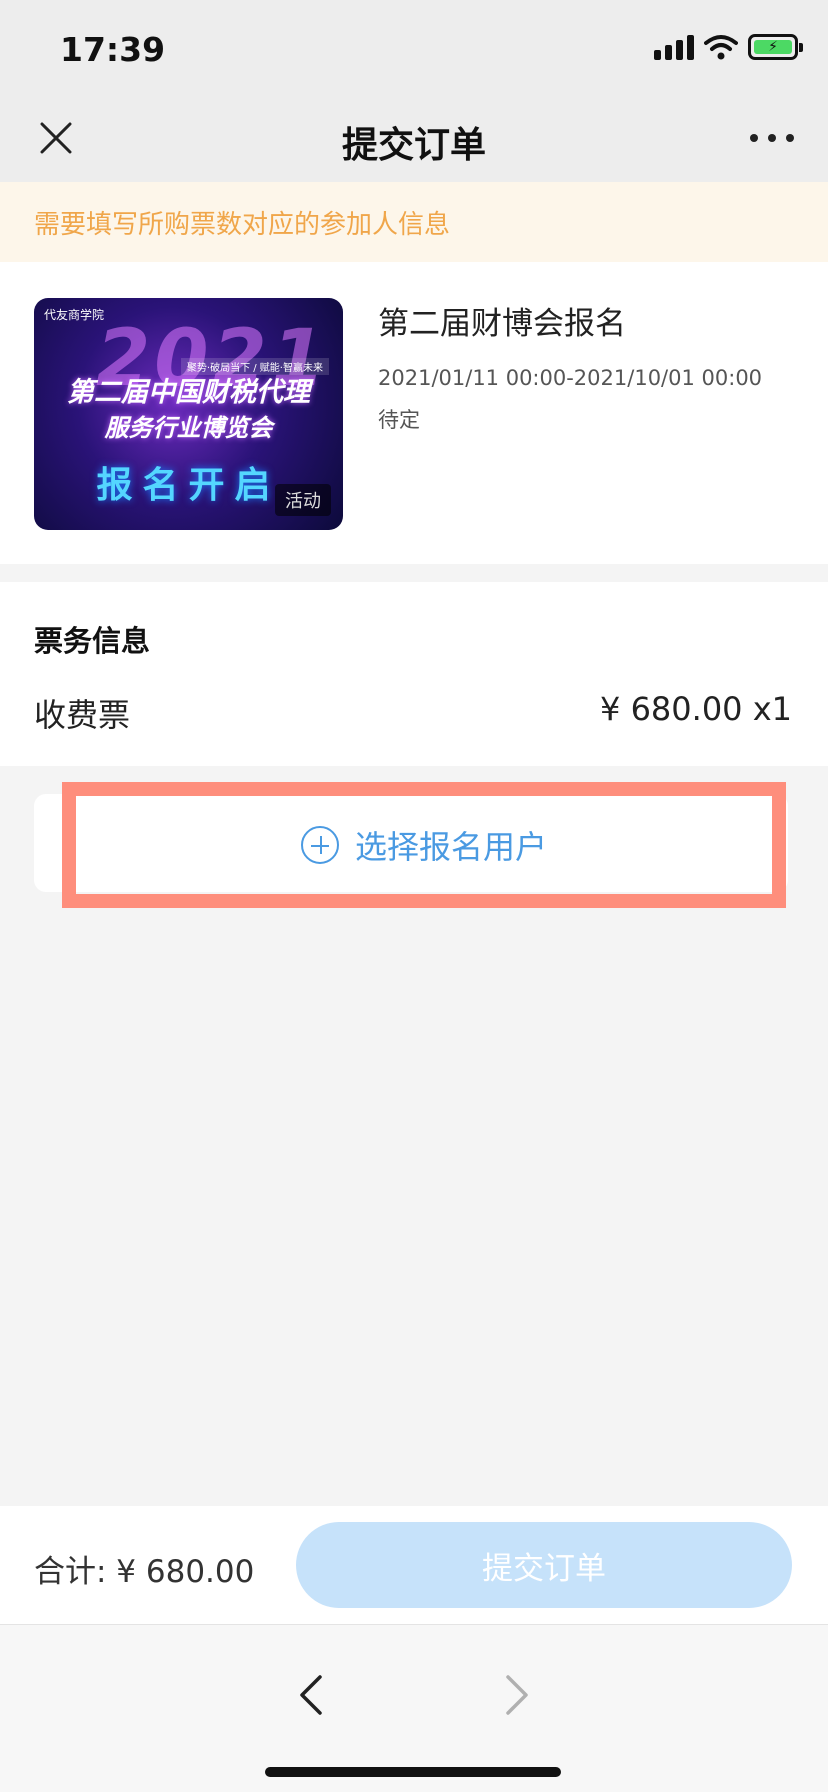 Image resolution: width=828 pixels, height=1792 pixels. What do you see at coordinates (82, 715) in the screenshot?
I see `ticket-name: 收费票` at bounding box center [82, 715].